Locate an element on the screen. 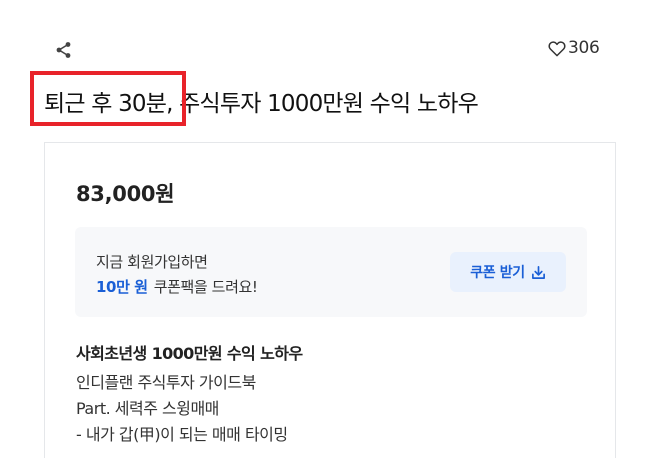 This screenshot has width=649, height=458. highlight-annotation-box is located at coordinates (108, 98).